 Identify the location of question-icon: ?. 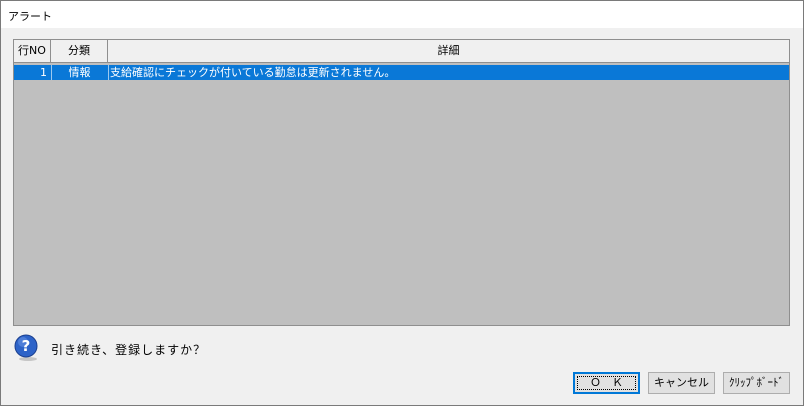
(26, 347).